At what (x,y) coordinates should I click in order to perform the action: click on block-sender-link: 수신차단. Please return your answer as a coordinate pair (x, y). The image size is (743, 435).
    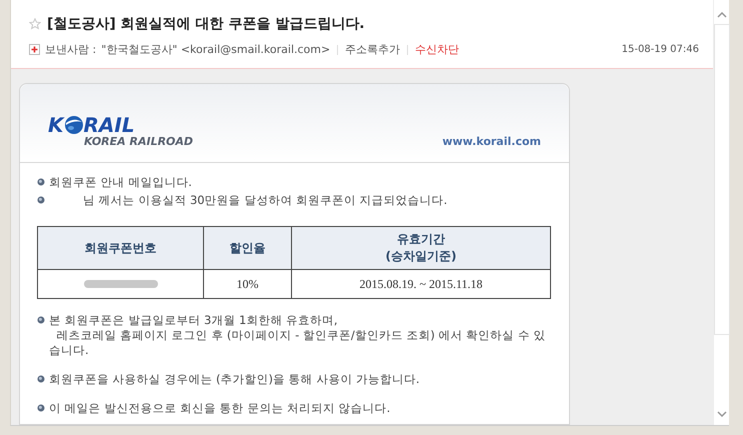
    Looking at the image, I should click on (437, 49).